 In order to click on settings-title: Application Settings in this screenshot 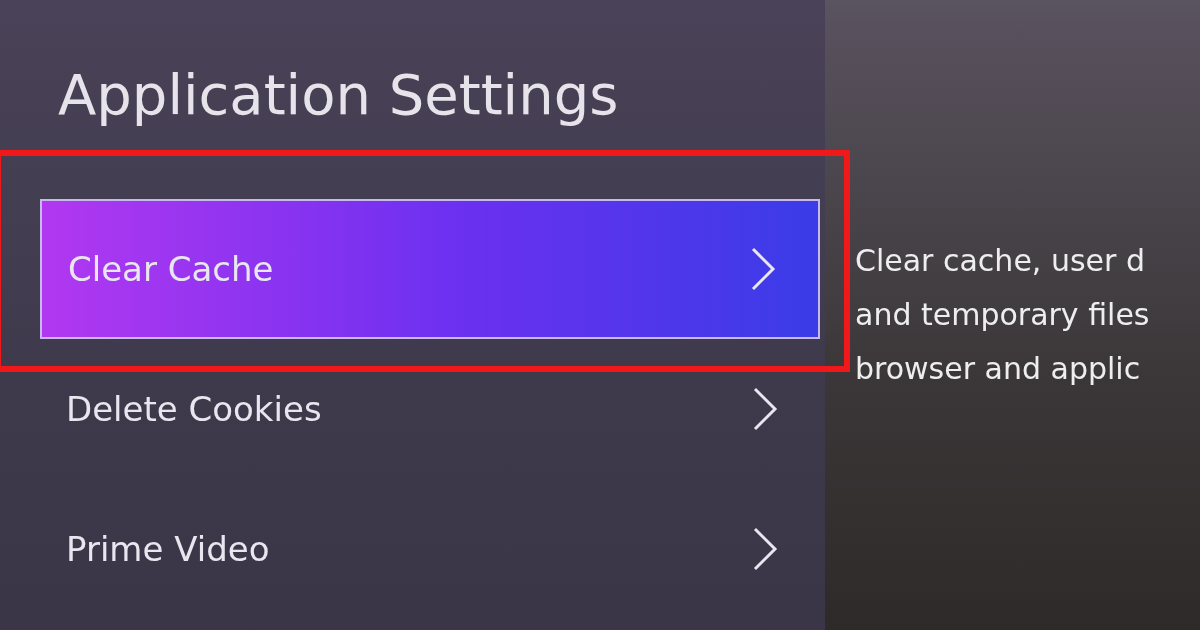, I will do `click(339, 94)`.